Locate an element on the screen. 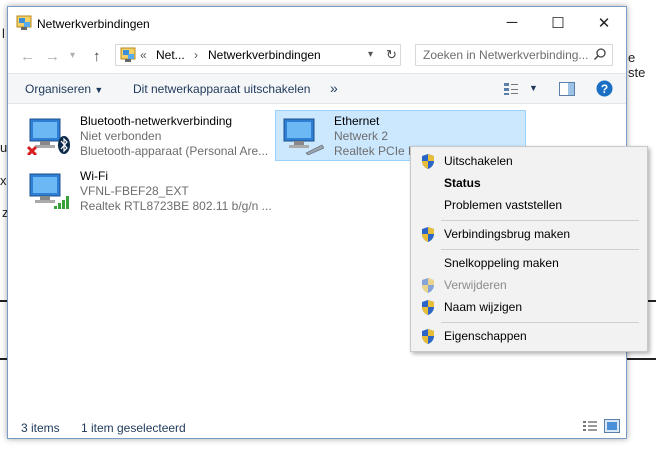 The width and height of the screenshot is (656, 456). help-icon: ? is located at coordinates (604, 88).